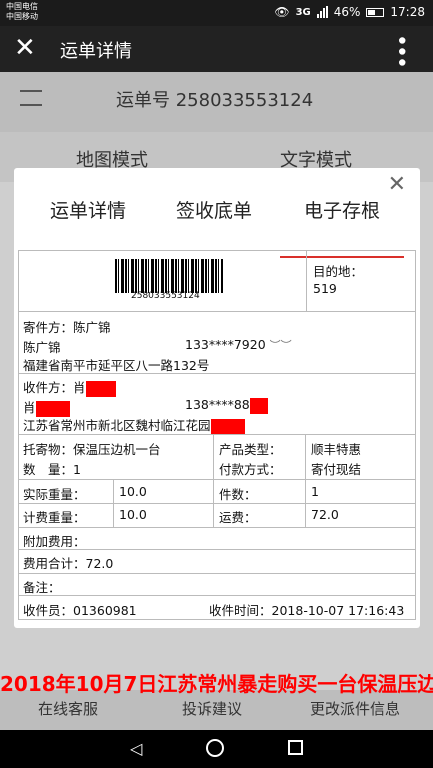  What do you see at coordinates (295, 747) in the screenshot?
I see `recent-apps-icon` at bounding box center [295, 747].